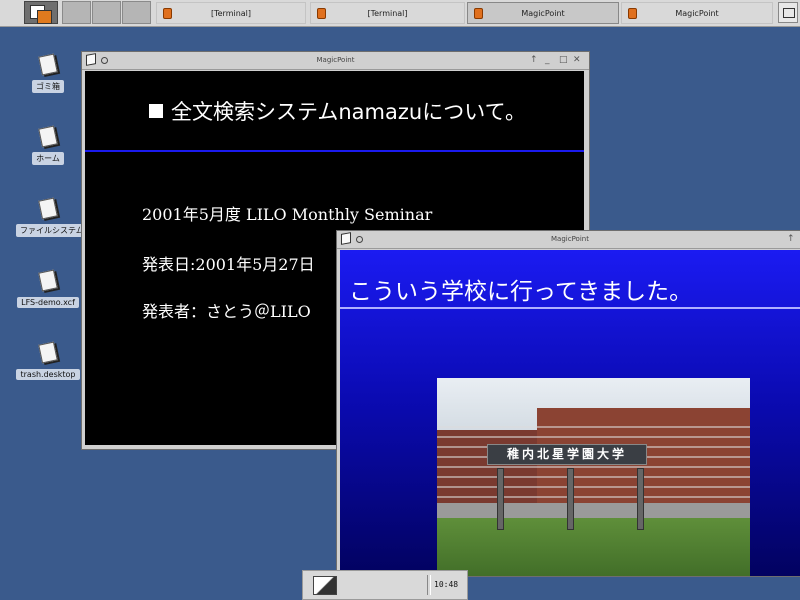 The image size is (800, 600). What do you see at coordinates (788, 12) in the screenshot?
I see `show-desktop-button` at bounding box center [788, 12].